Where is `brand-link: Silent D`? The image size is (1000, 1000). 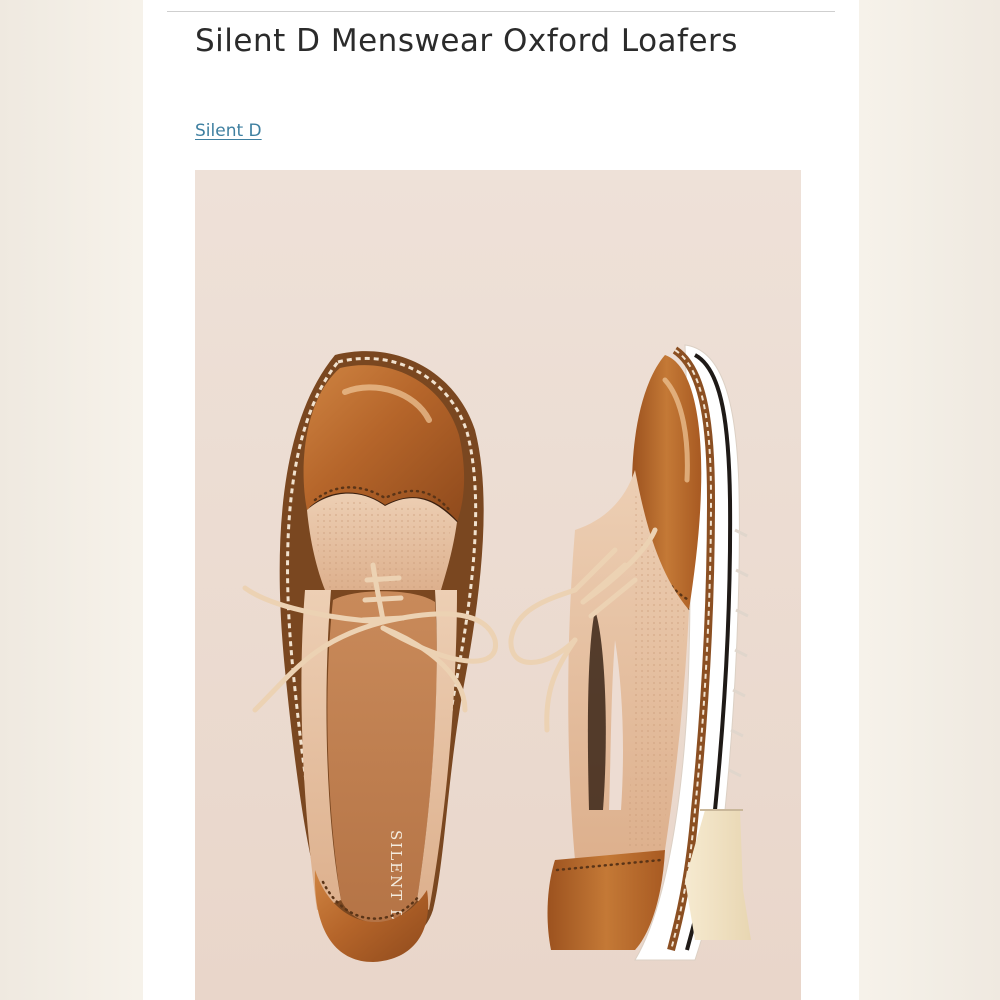 brand-link: Silent D is located at coordinates (228, 131).